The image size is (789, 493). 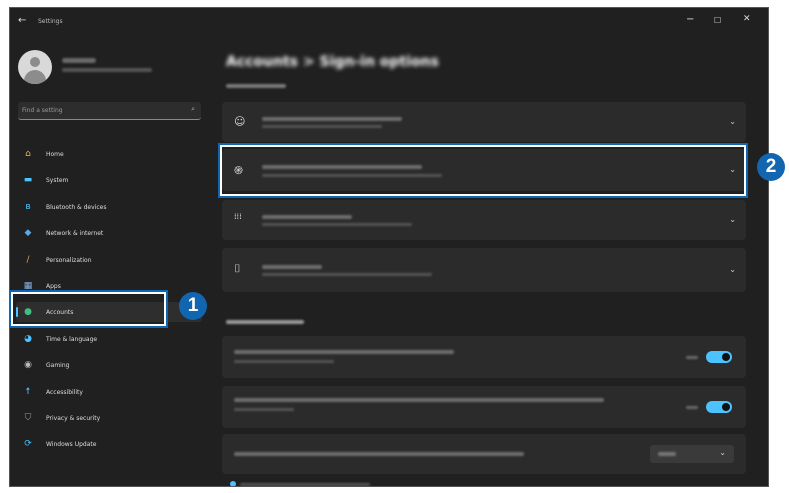 What do you see at coordinates (240, 121) in the screenshot?
I see `face-icon: ☺` at bounding box center [240, 121].